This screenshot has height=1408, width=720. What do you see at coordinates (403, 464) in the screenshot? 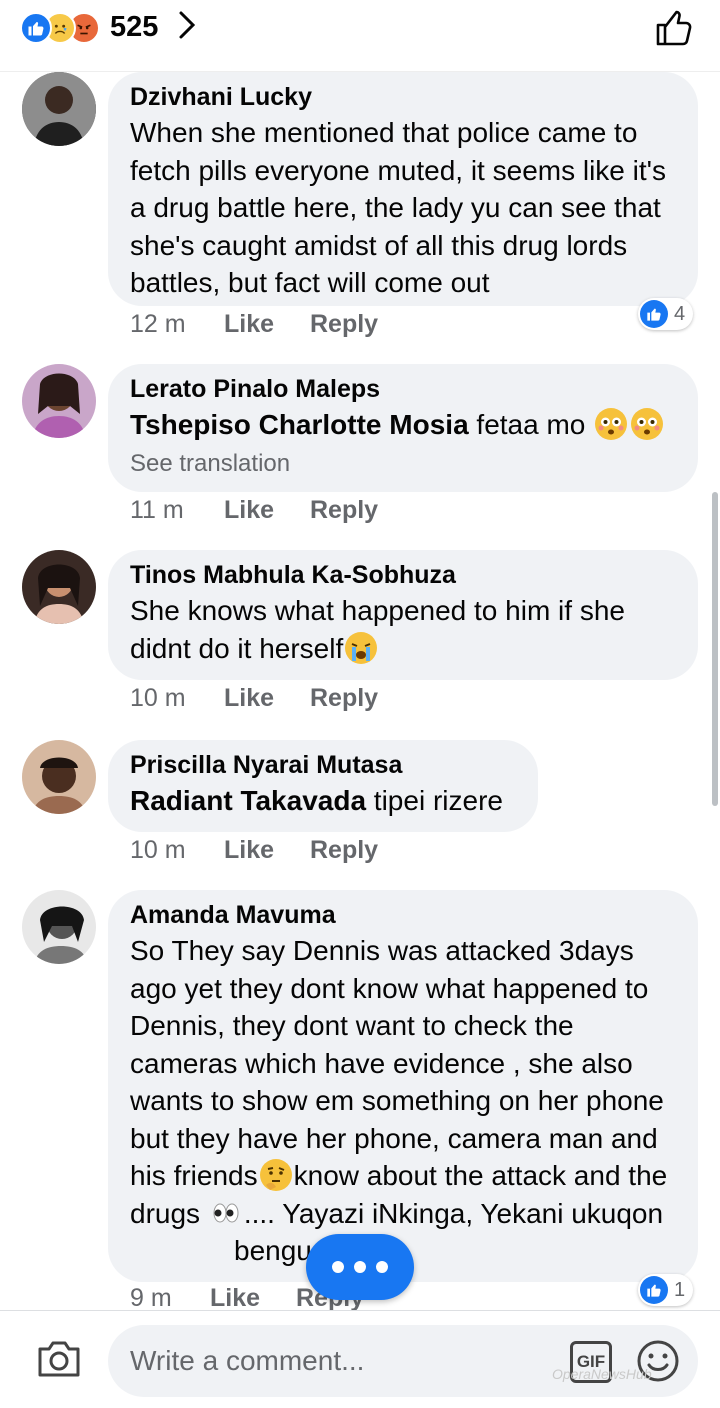
I see `see-translation-link: See translation` at bounding box center [403, 464].